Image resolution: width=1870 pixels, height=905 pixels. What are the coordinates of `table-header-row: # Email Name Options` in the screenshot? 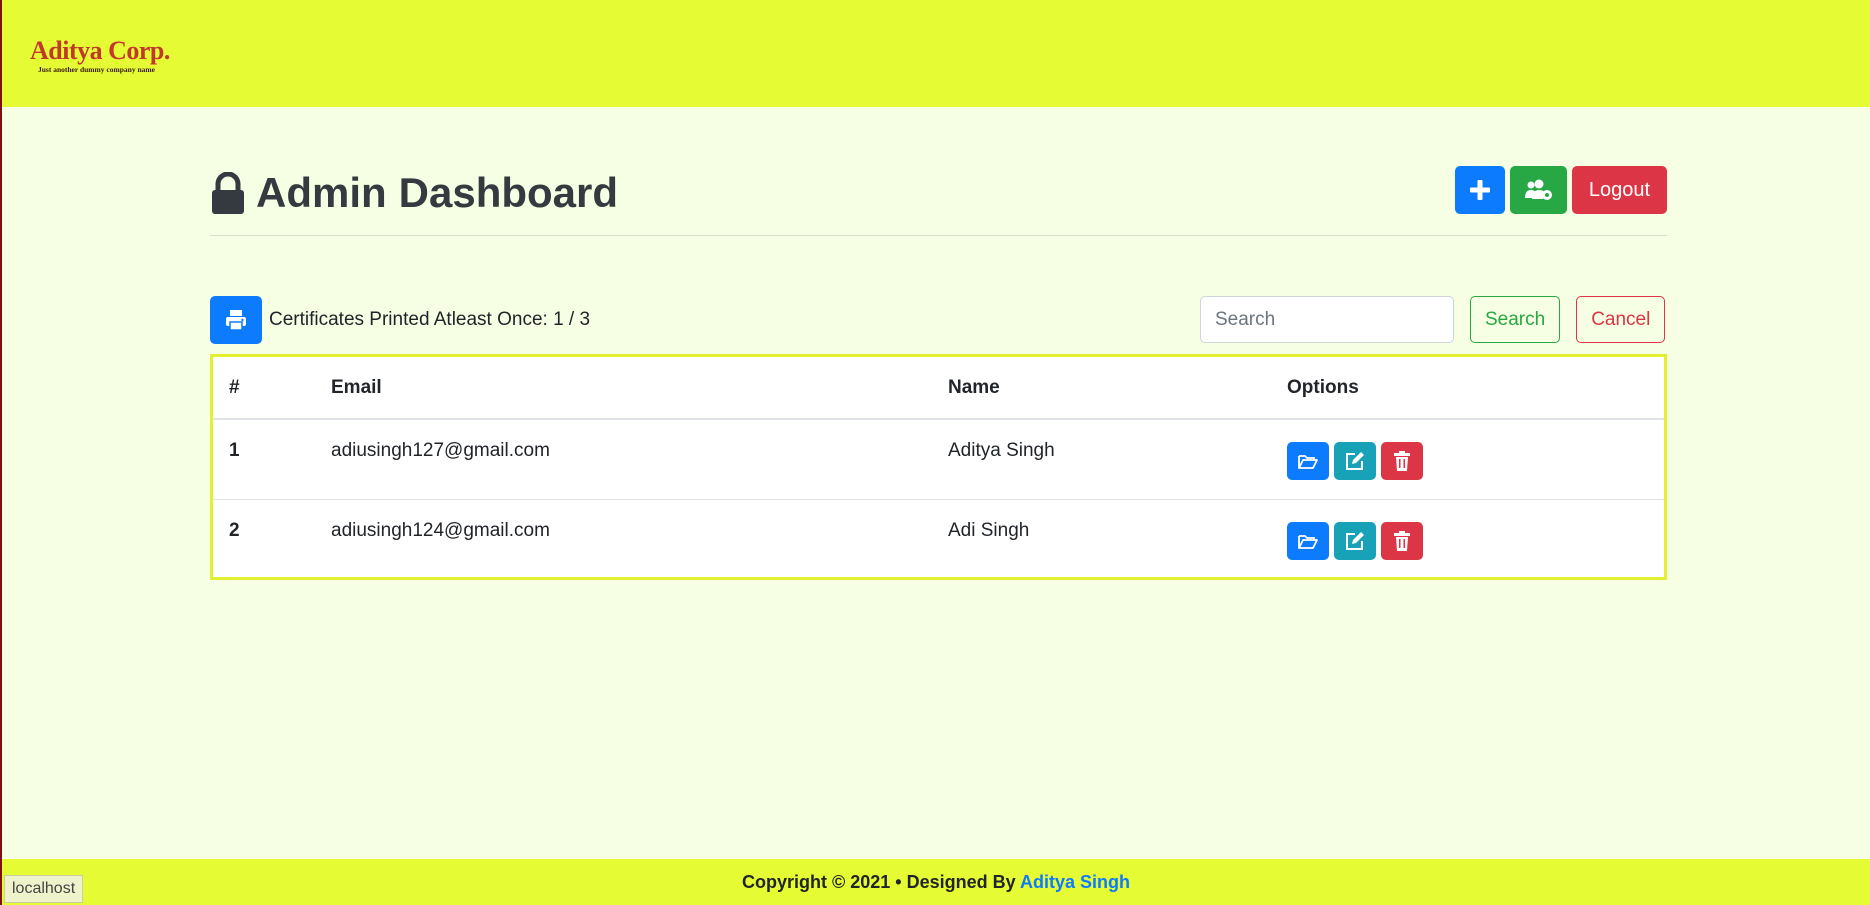 It's located at (938, 388).